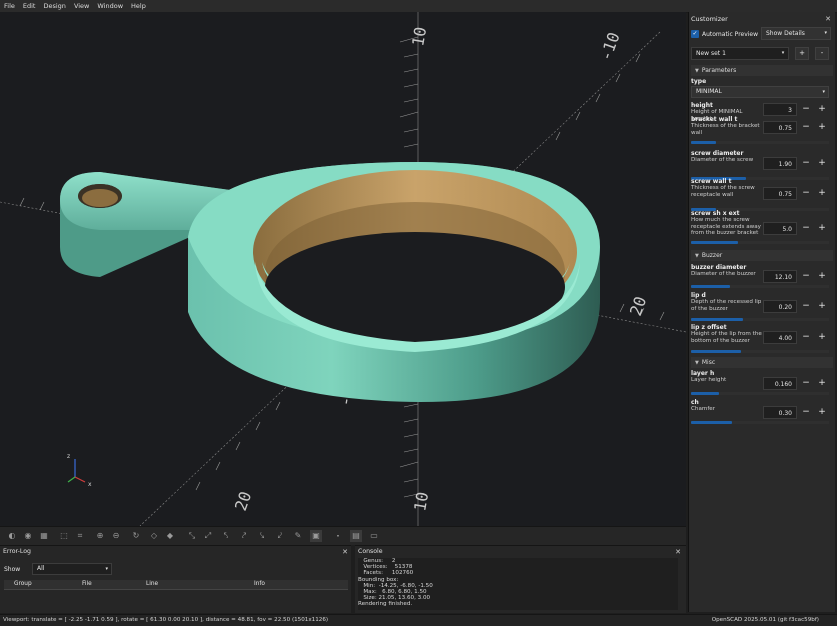 The height and width of the screenshot is (626, 837). I want to click on type-select-value: MINIMAL, so click(709, 91).